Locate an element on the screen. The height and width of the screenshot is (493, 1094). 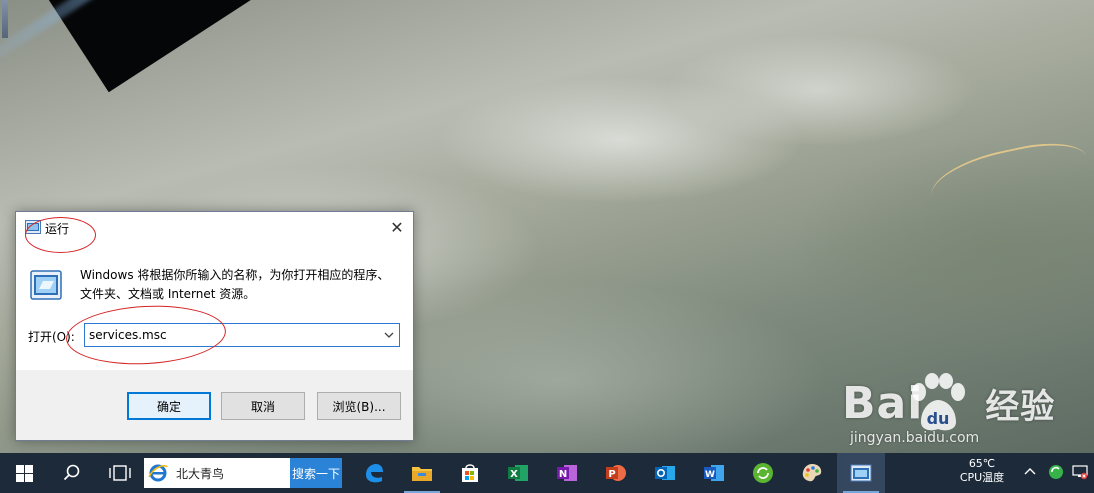
open-label: 打开(O): is located at coordinates (51, 337).